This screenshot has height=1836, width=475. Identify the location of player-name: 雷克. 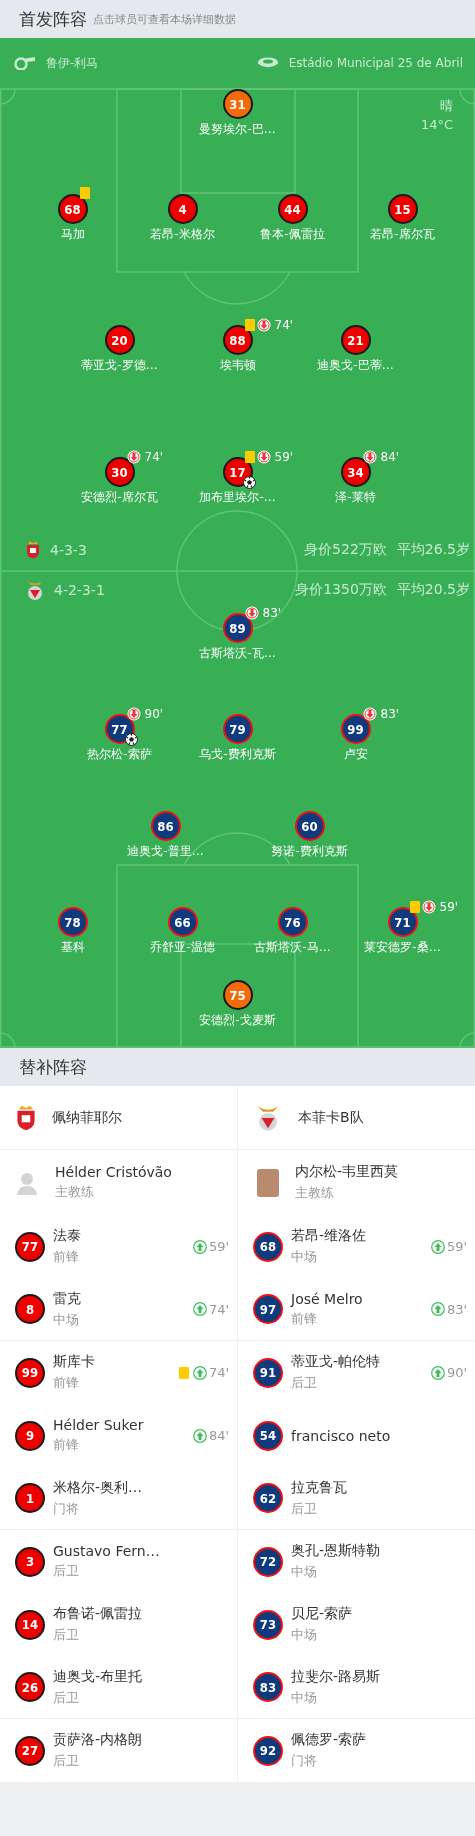
(67, 1298).